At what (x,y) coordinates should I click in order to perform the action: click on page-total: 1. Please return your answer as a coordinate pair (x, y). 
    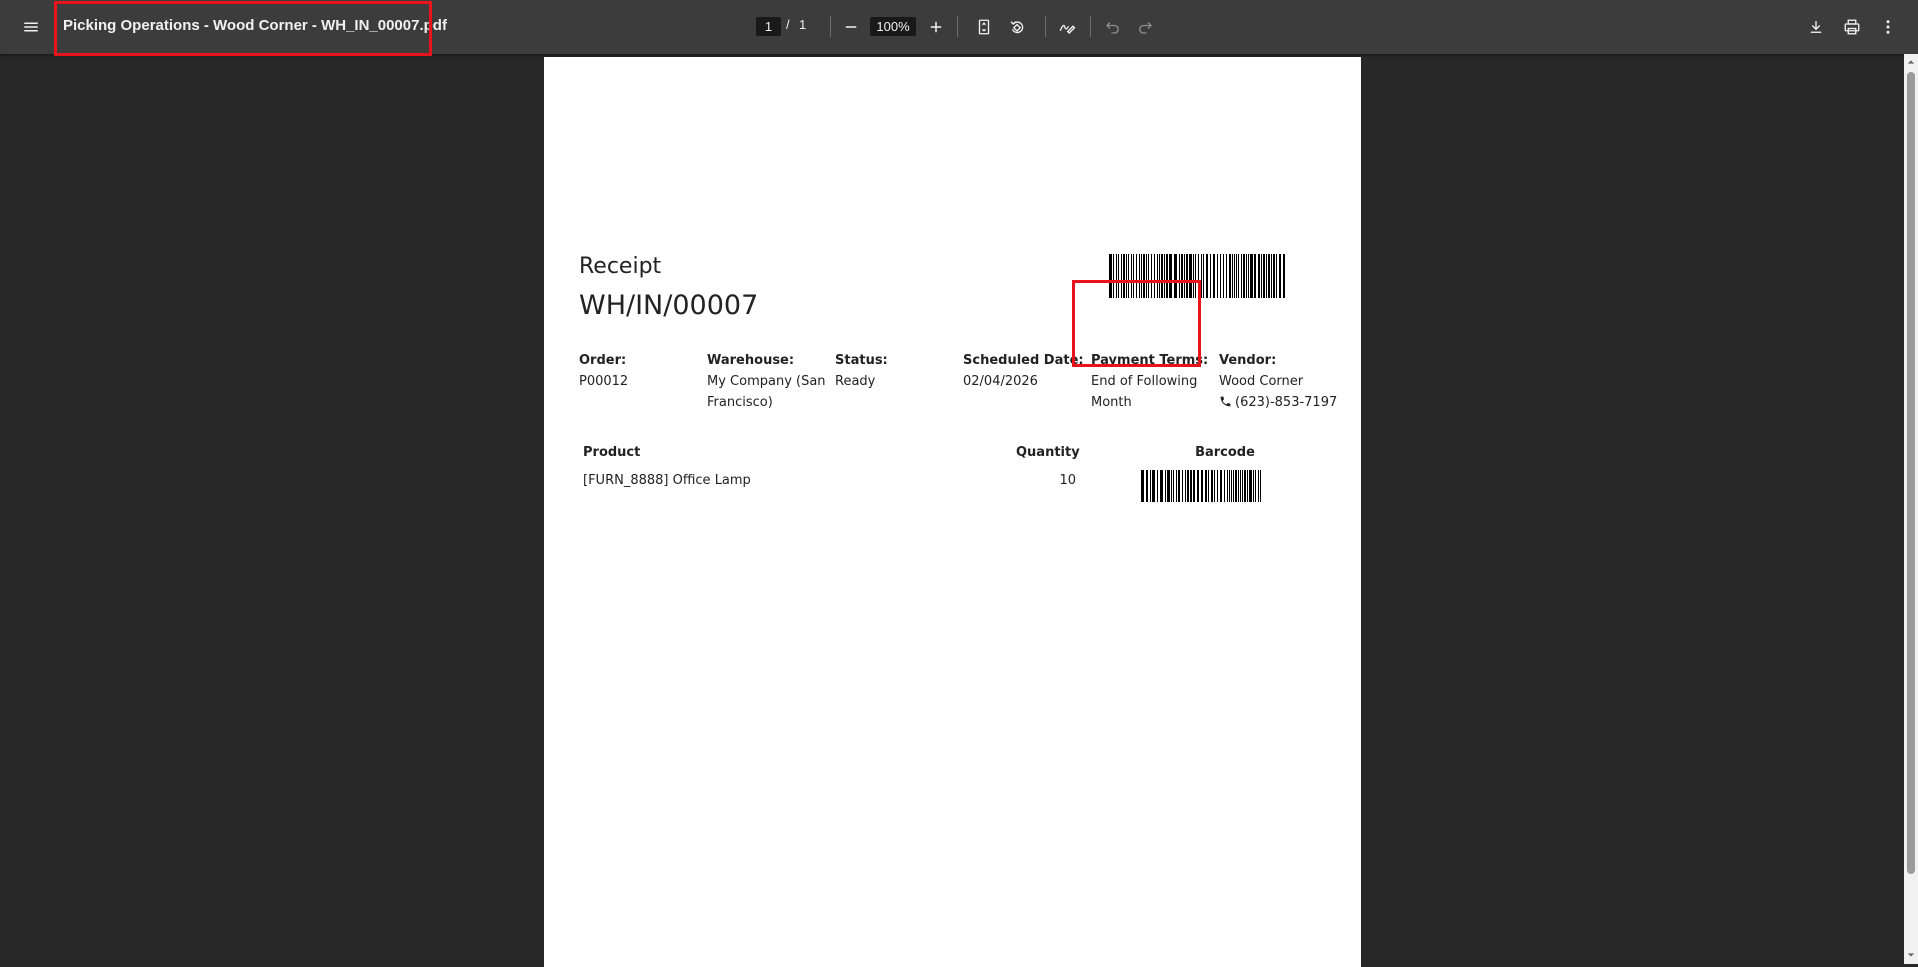
    Looking at the image, I should click on (803, 24).